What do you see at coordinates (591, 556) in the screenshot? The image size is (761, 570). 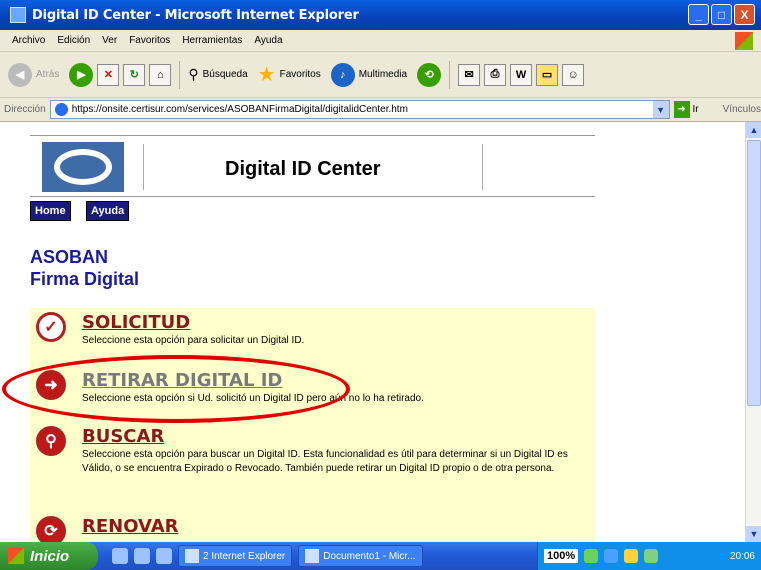 I see `network-icon` at bounding box center [591, 556].